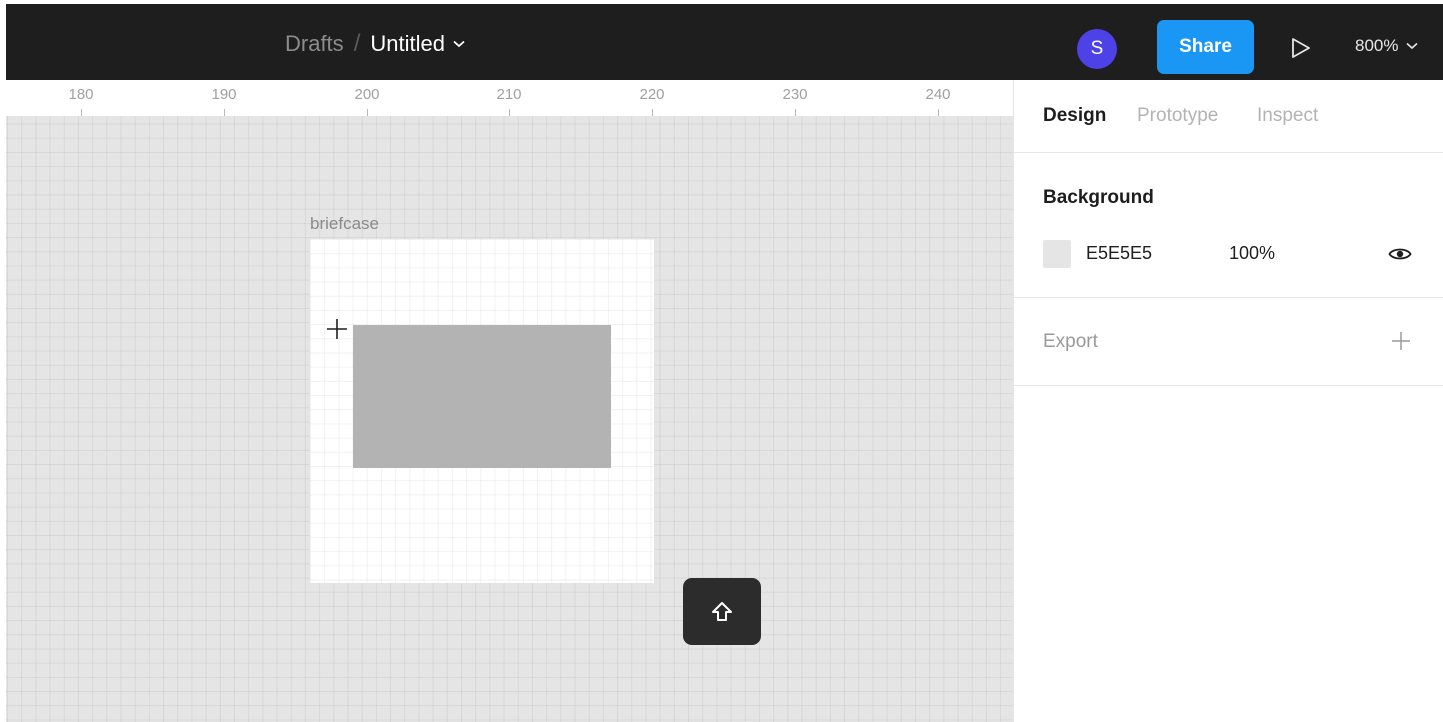 The width and height of the screenshot is (1443, 722). Describe the element at coordinates (652, 94) in the screenshot. I see `ruler-tick-label: 220` at that location.